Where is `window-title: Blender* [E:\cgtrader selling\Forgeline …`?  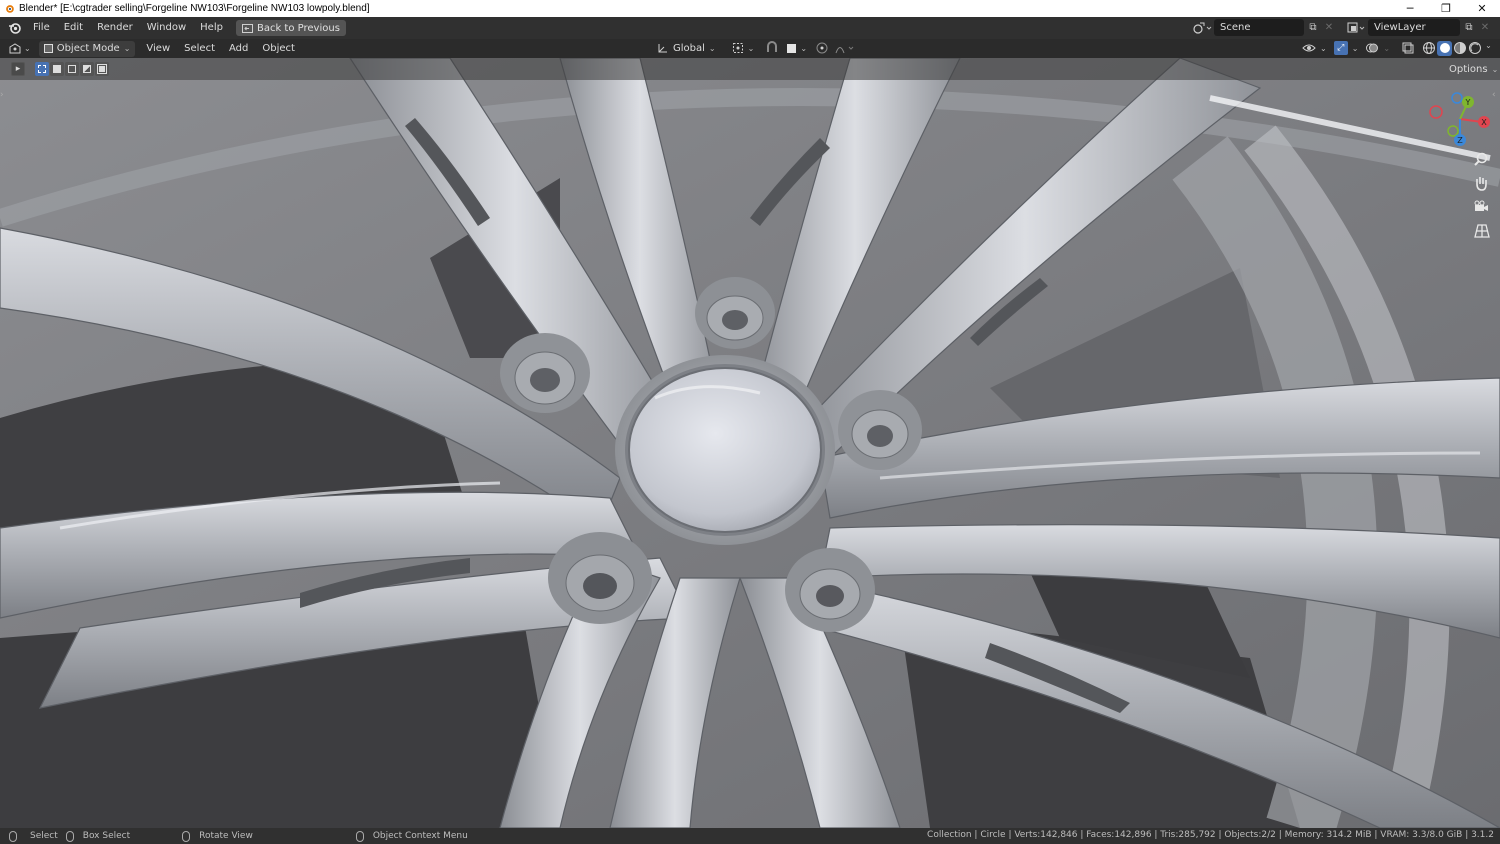
window-title: Blender* [E:\cgtrader selling\Forgeline … is located at coordinates (194, 8).